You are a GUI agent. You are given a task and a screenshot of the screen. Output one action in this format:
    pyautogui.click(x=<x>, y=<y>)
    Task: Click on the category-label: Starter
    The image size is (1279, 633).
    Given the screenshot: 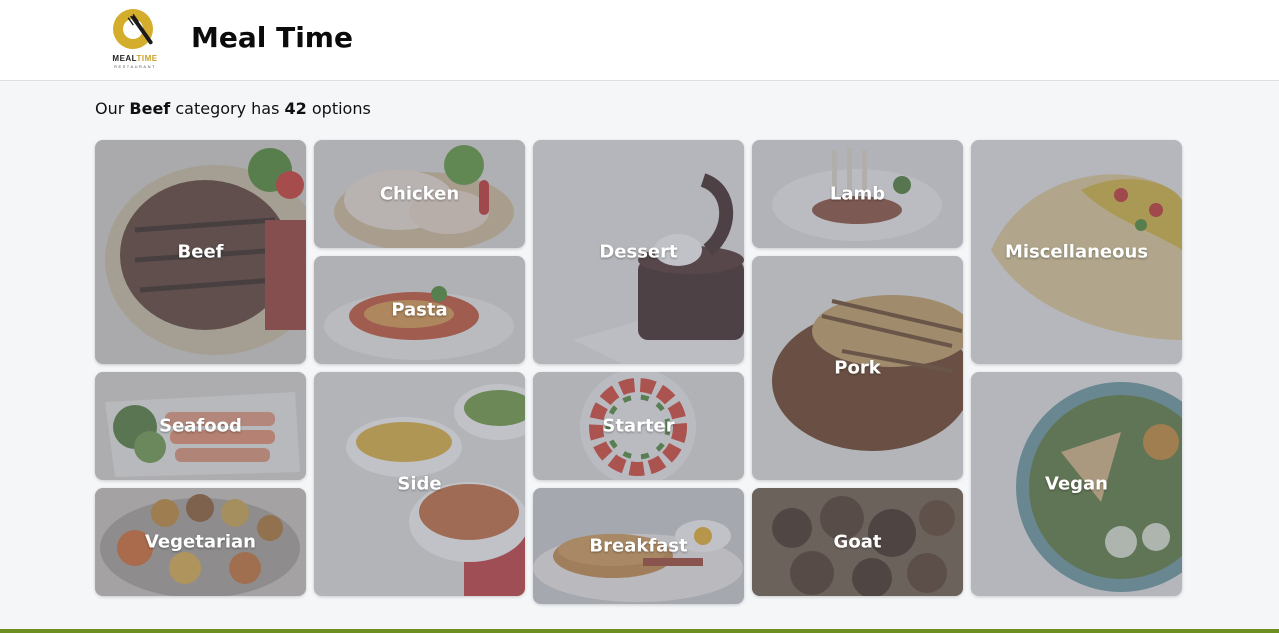 What is the action you would take?
    pyautogui.click(x=638, y=426)
    